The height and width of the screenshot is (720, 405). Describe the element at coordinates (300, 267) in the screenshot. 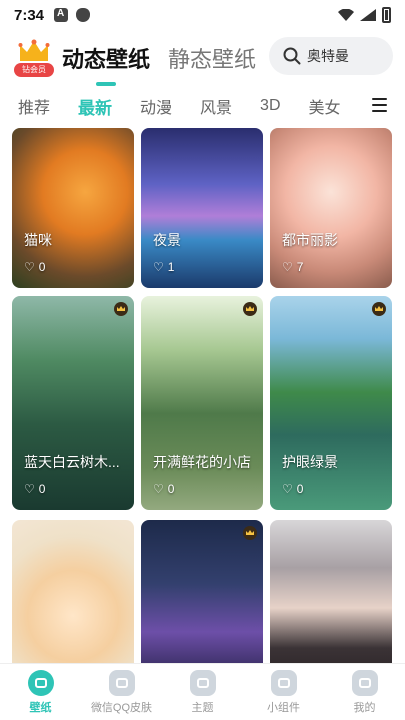

I see `like-number: 7` at that location.